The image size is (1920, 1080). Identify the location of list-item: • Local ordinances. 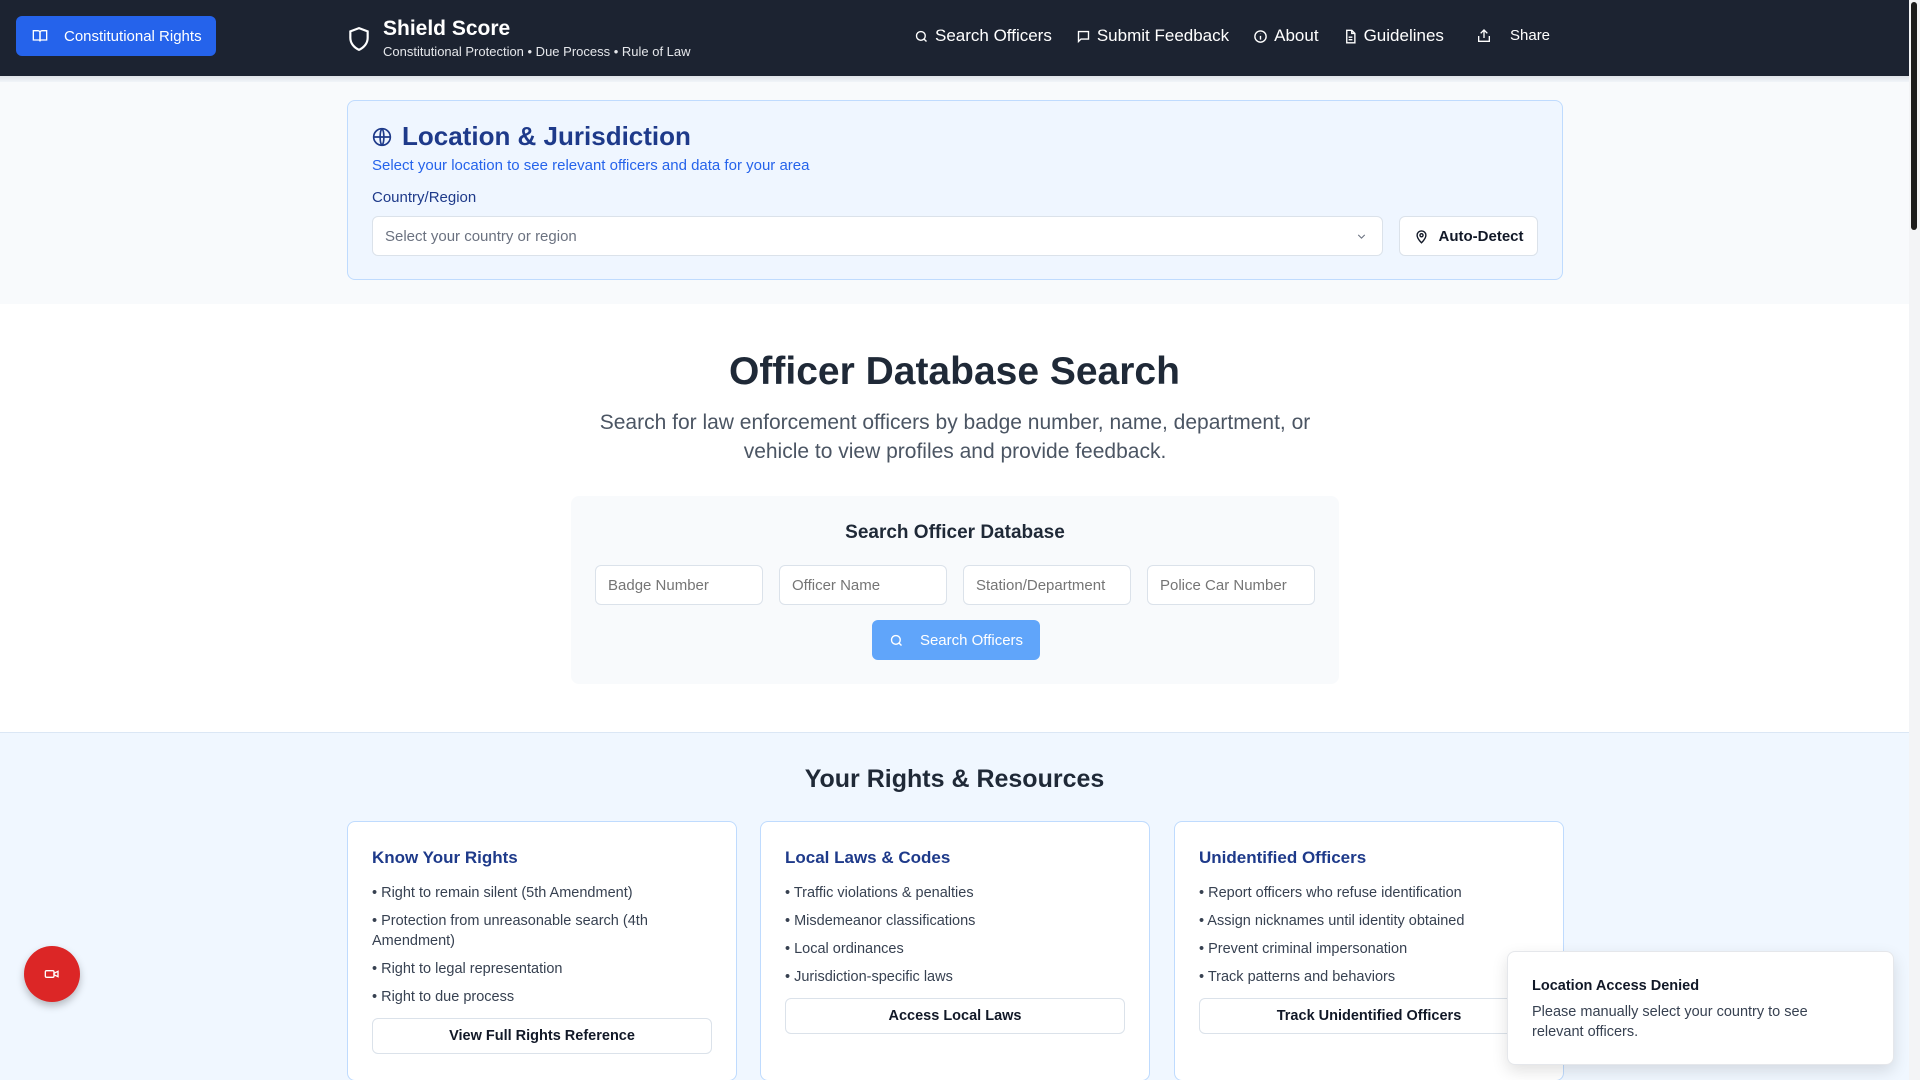
(844, 949).